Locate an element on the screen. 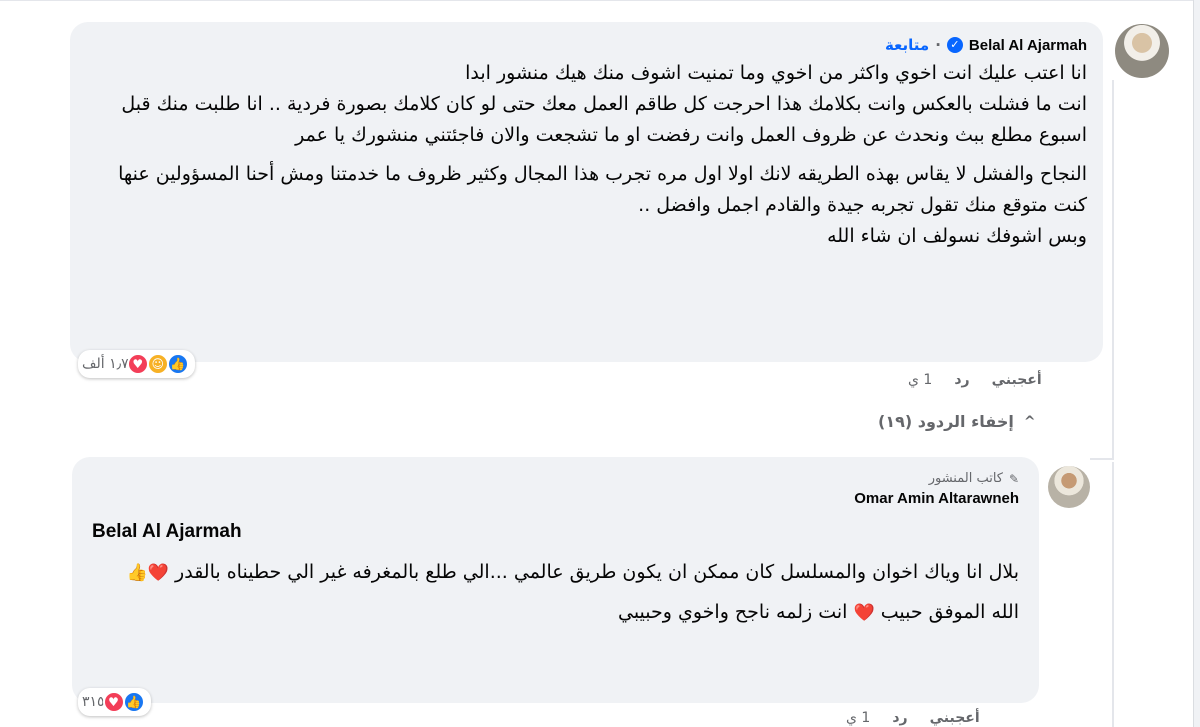 The height and width of the screenshot is (727, 1200). top-divider is located at coordinates (600, 0).